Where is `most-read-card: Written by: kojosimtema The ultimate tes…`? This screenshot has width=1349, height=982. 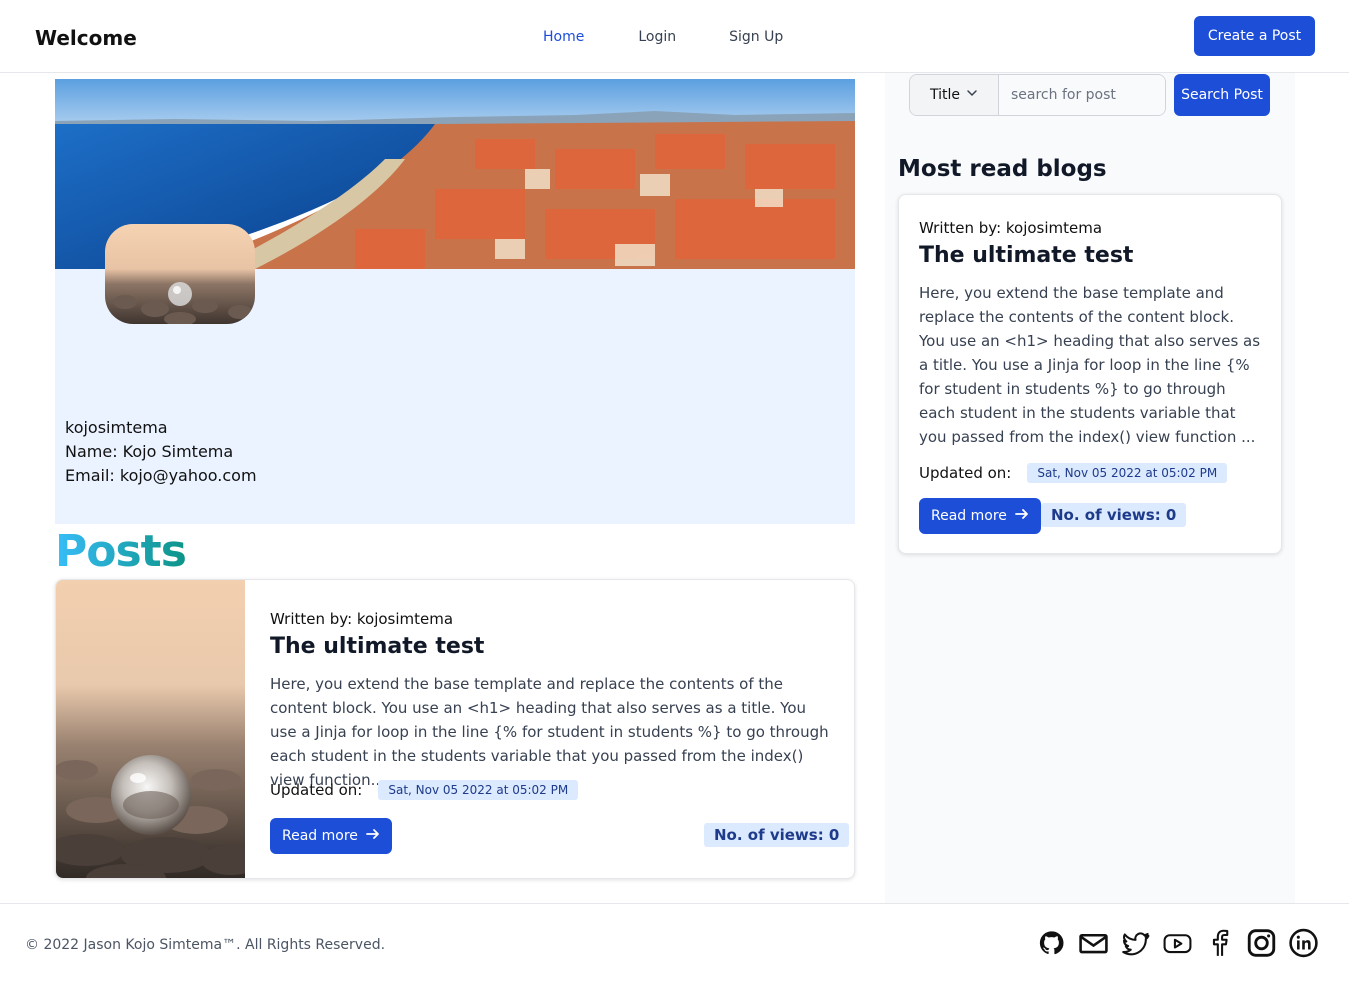 most-read-card: Written by: kojosimtema The ultimate tes… is located at coordinates (1090, 374).